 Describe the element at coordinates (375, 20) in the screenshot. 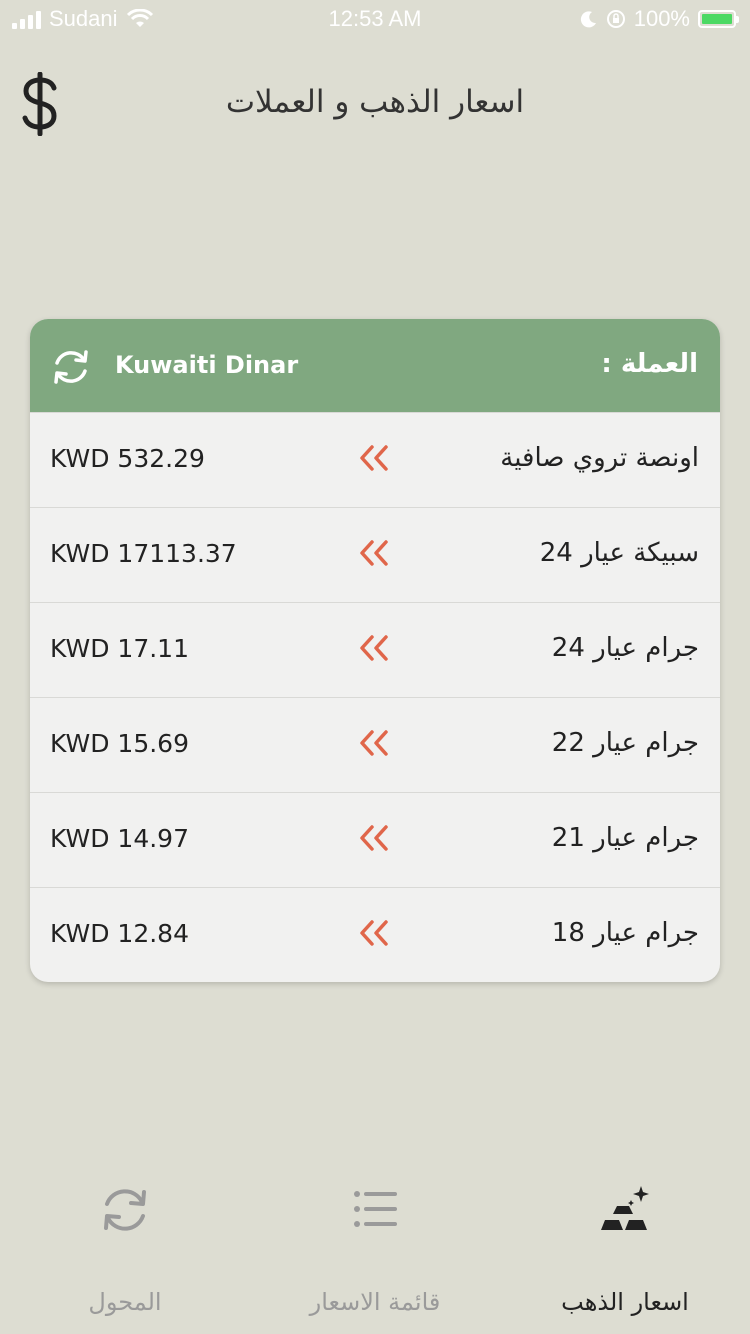

I see `status-bar: Sudani 12:53 AM 100%` at that location.